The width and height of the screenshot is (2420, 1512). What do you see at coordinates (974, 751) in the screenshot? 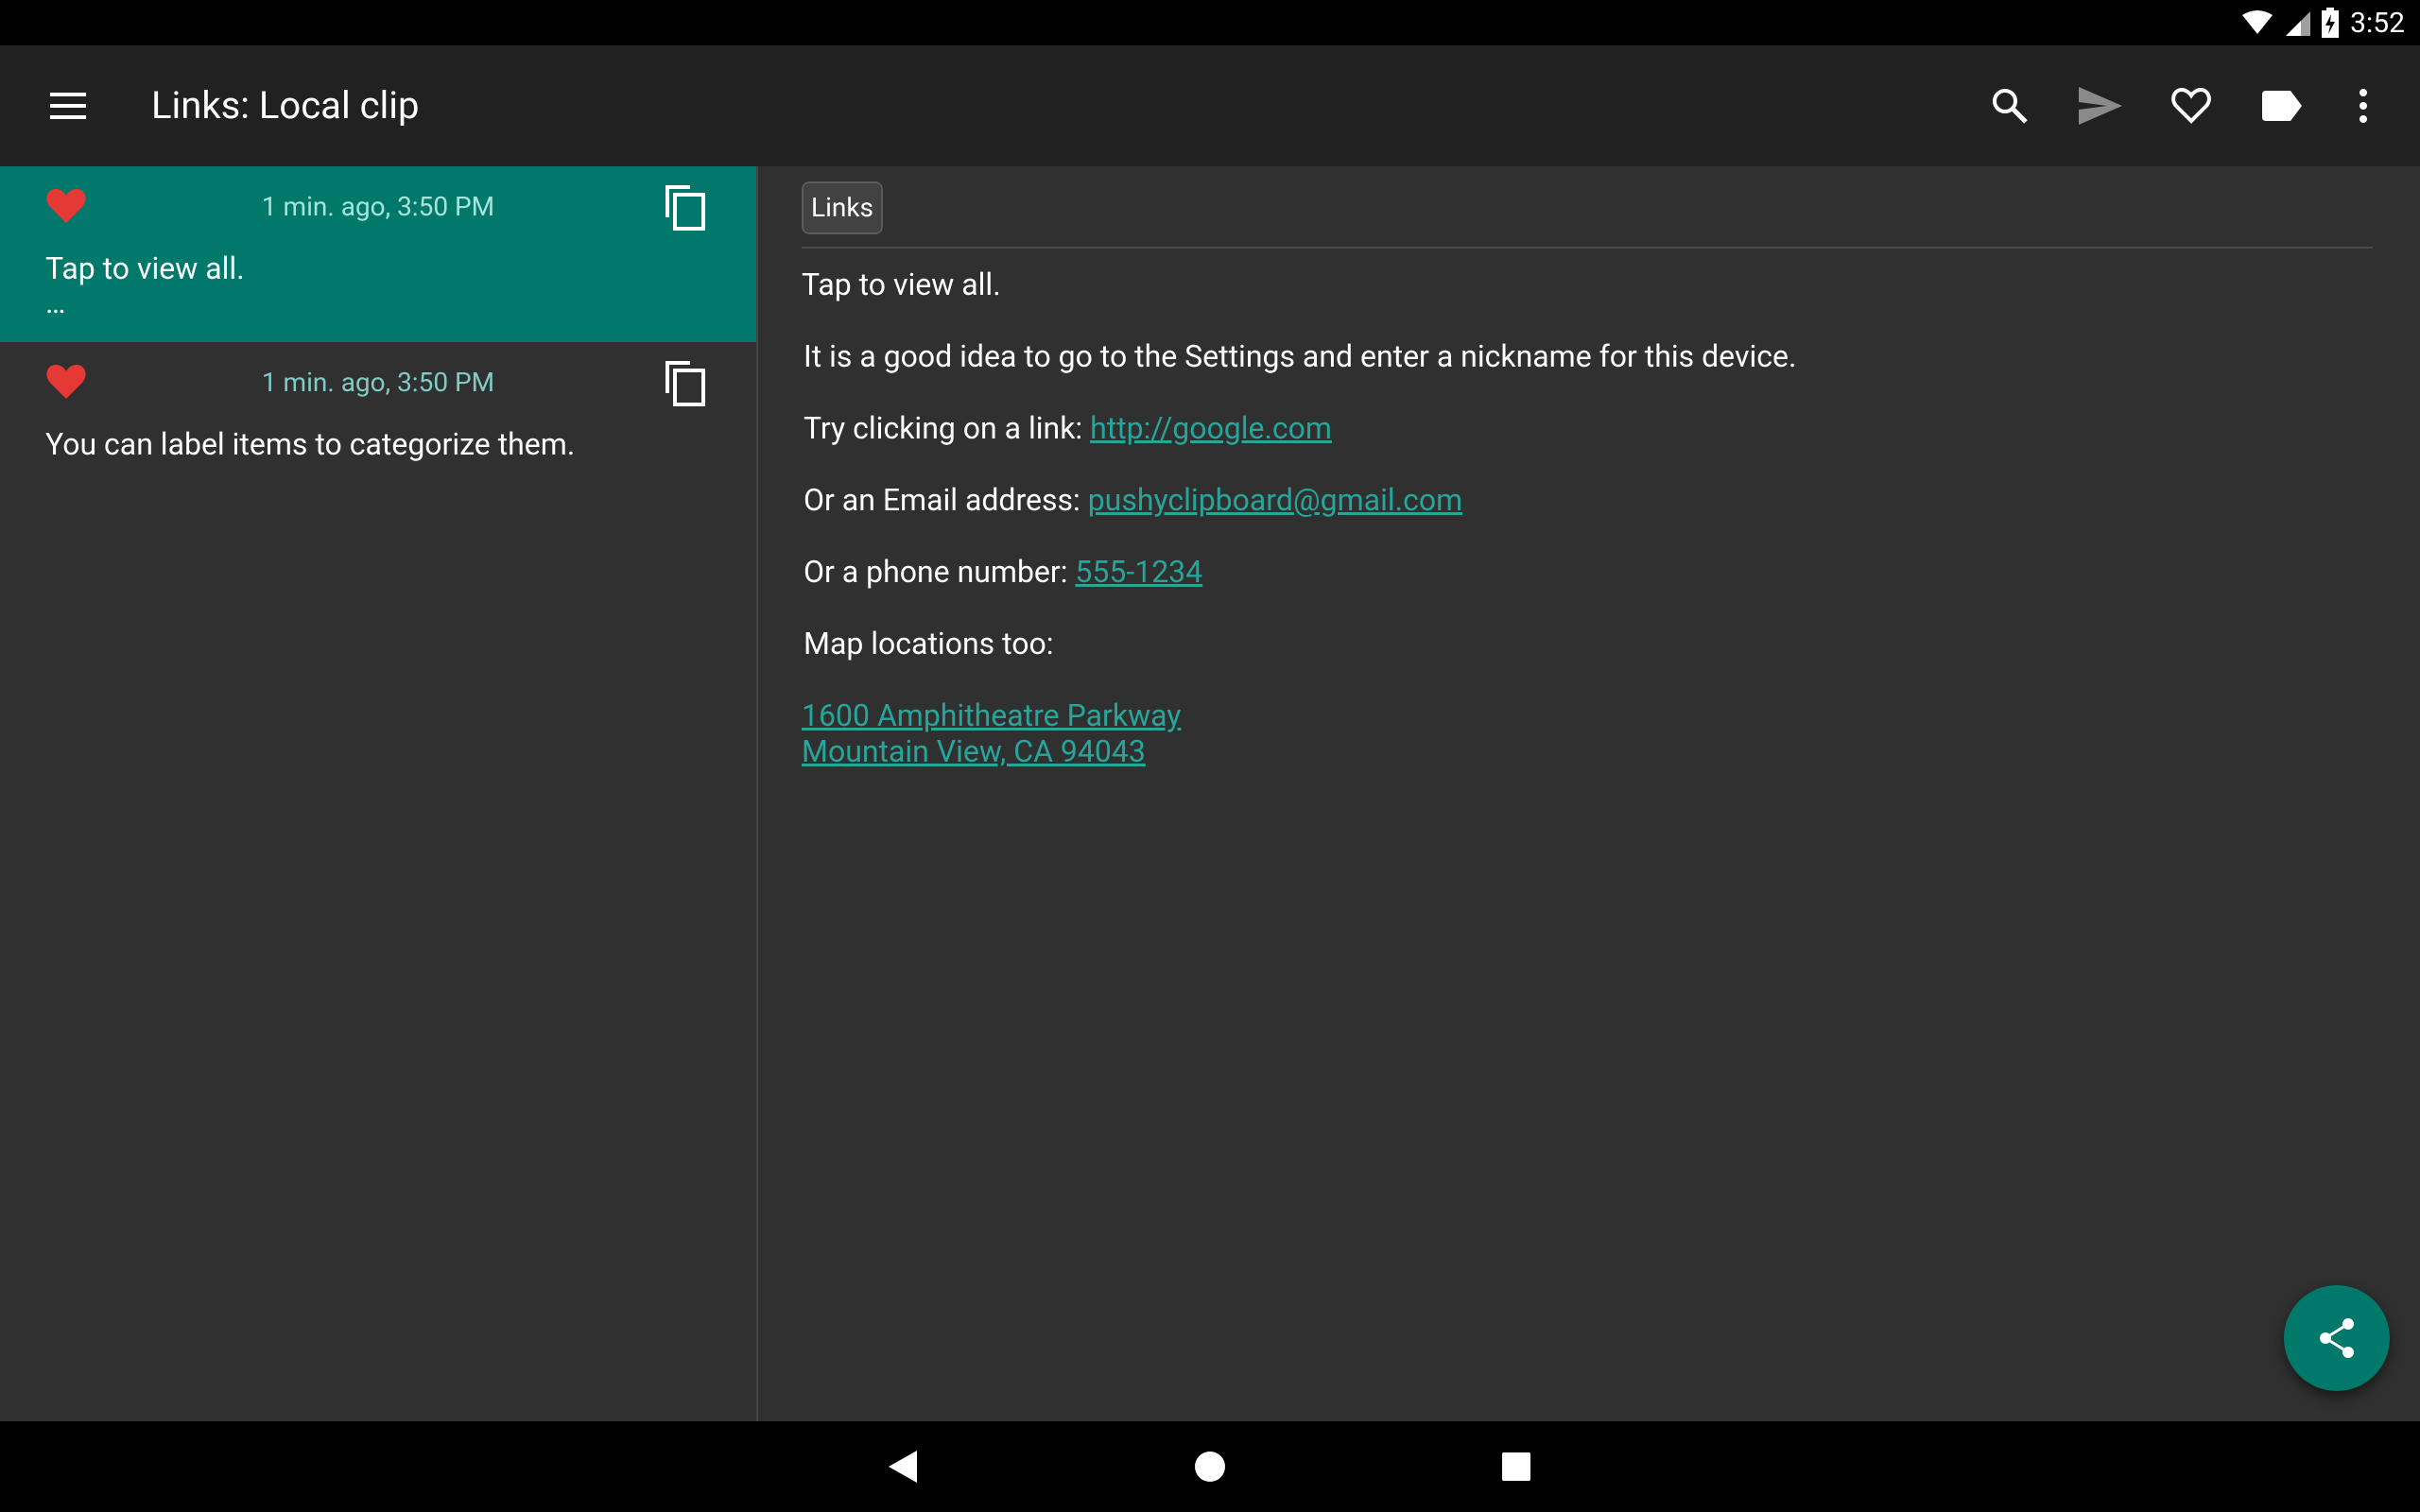
I see `address-line-2: Mountain View, CA 94043` at bounding box center [974, 751].